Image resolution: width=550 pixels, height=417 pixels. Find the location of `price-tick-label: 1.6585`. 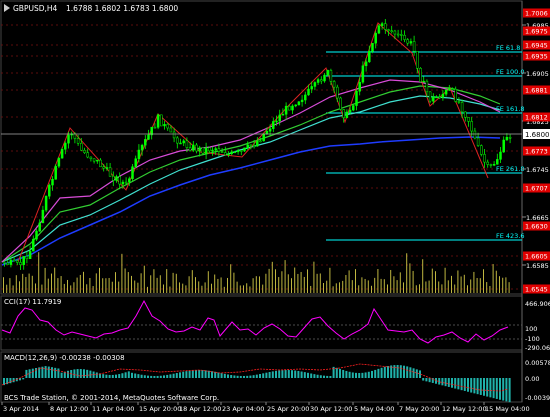

price-tick-label: 1.6585 is located at coordinates (537, 266).